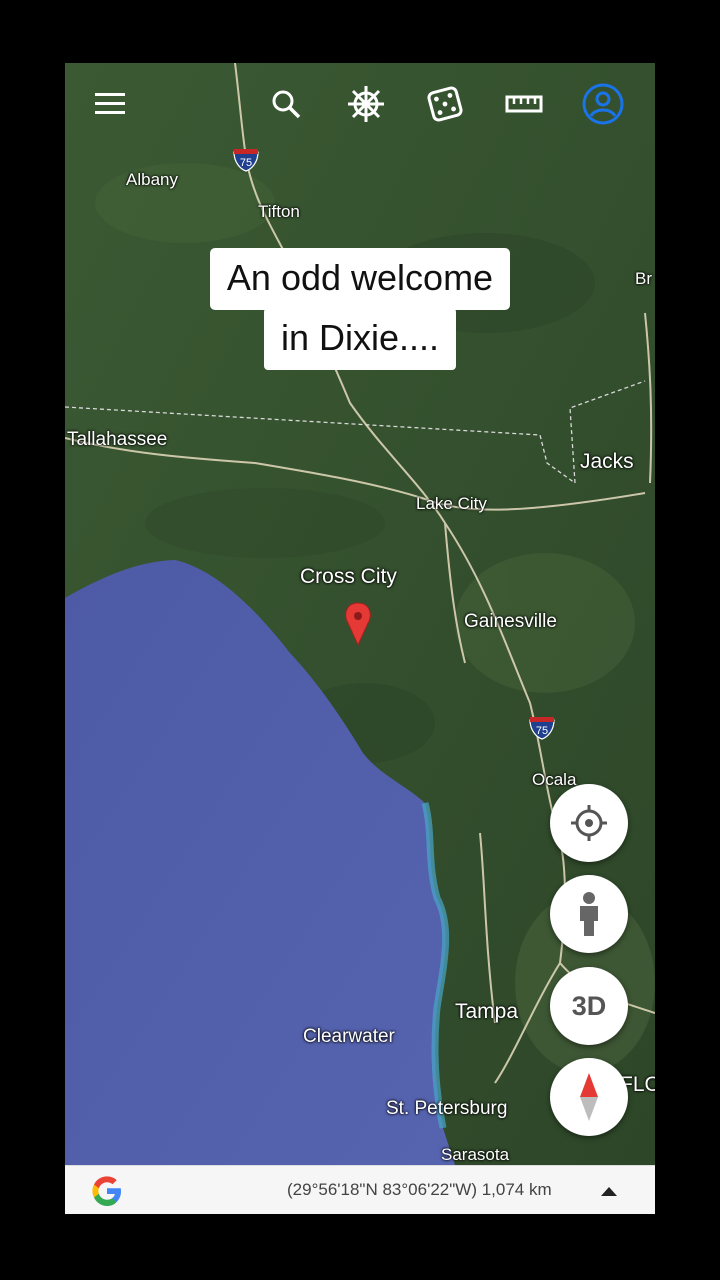 Image resolution: width=720 pixels, height=1280 pixels. I want to click on my-location-button, so click(589, 823).